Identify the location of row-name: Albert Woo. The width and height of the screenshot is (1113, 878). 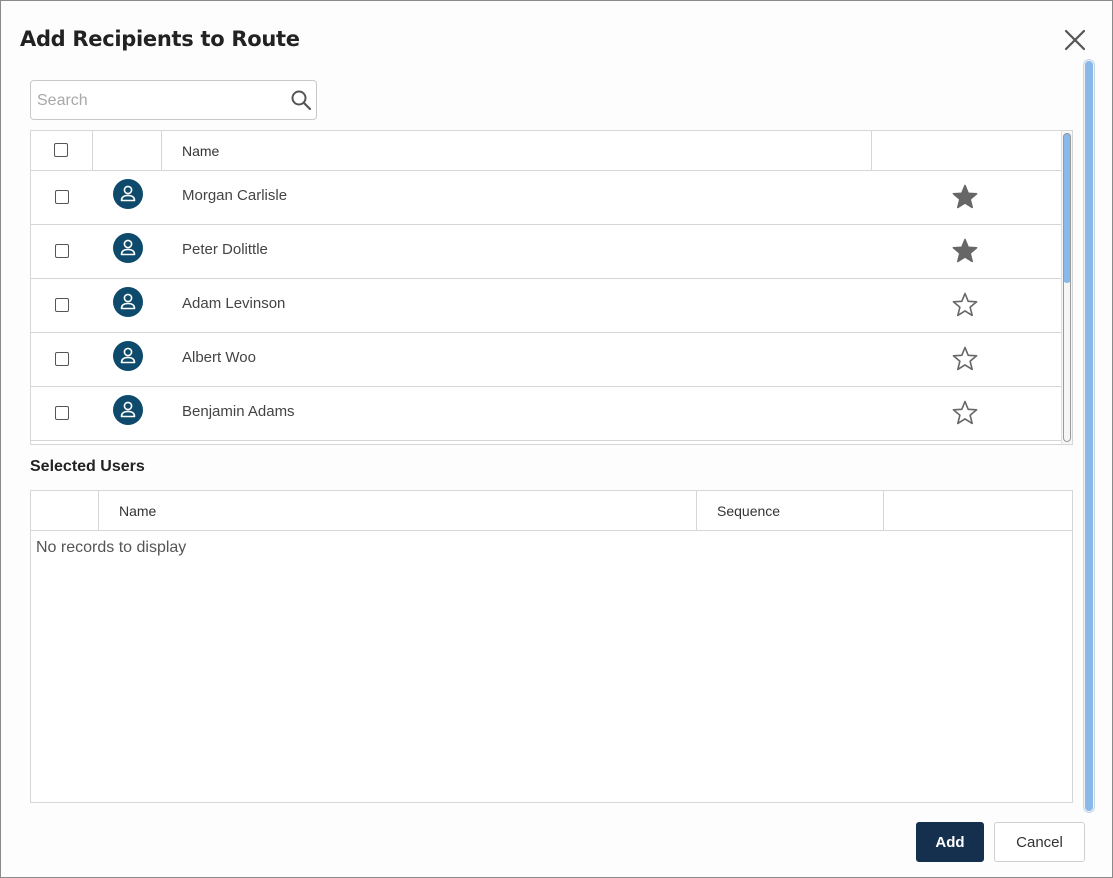
(219, 357).